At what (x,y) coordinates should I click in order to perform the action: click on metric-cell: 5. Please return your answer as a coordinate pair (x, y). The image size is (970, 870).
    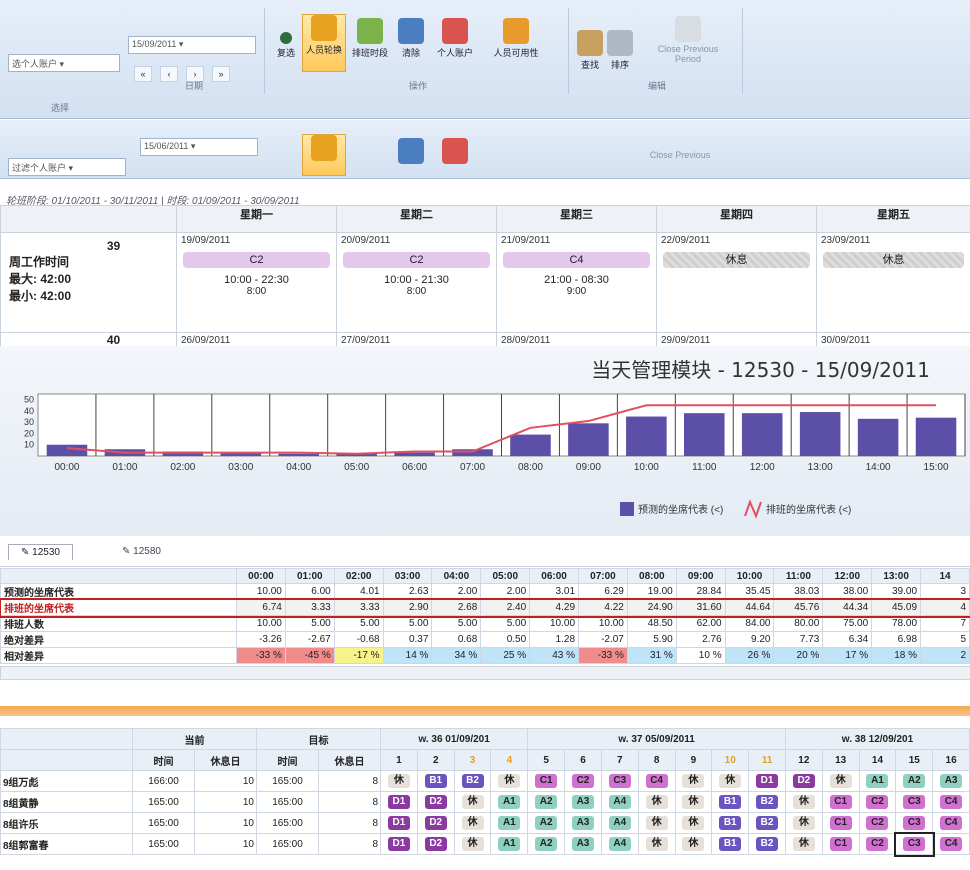
    Looking at the image, I should click on (945, 639).